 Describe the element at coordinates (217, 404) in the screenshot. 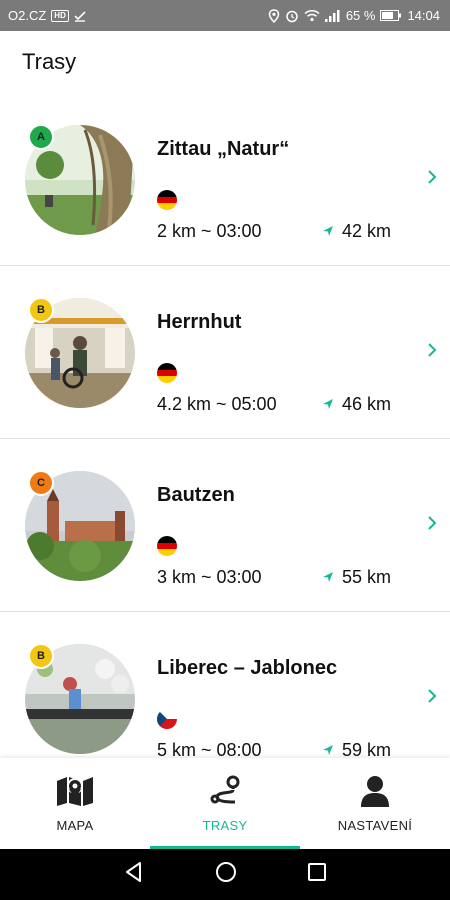

I see `route-length-time: 4.2 km ~ 05:00` at that location.